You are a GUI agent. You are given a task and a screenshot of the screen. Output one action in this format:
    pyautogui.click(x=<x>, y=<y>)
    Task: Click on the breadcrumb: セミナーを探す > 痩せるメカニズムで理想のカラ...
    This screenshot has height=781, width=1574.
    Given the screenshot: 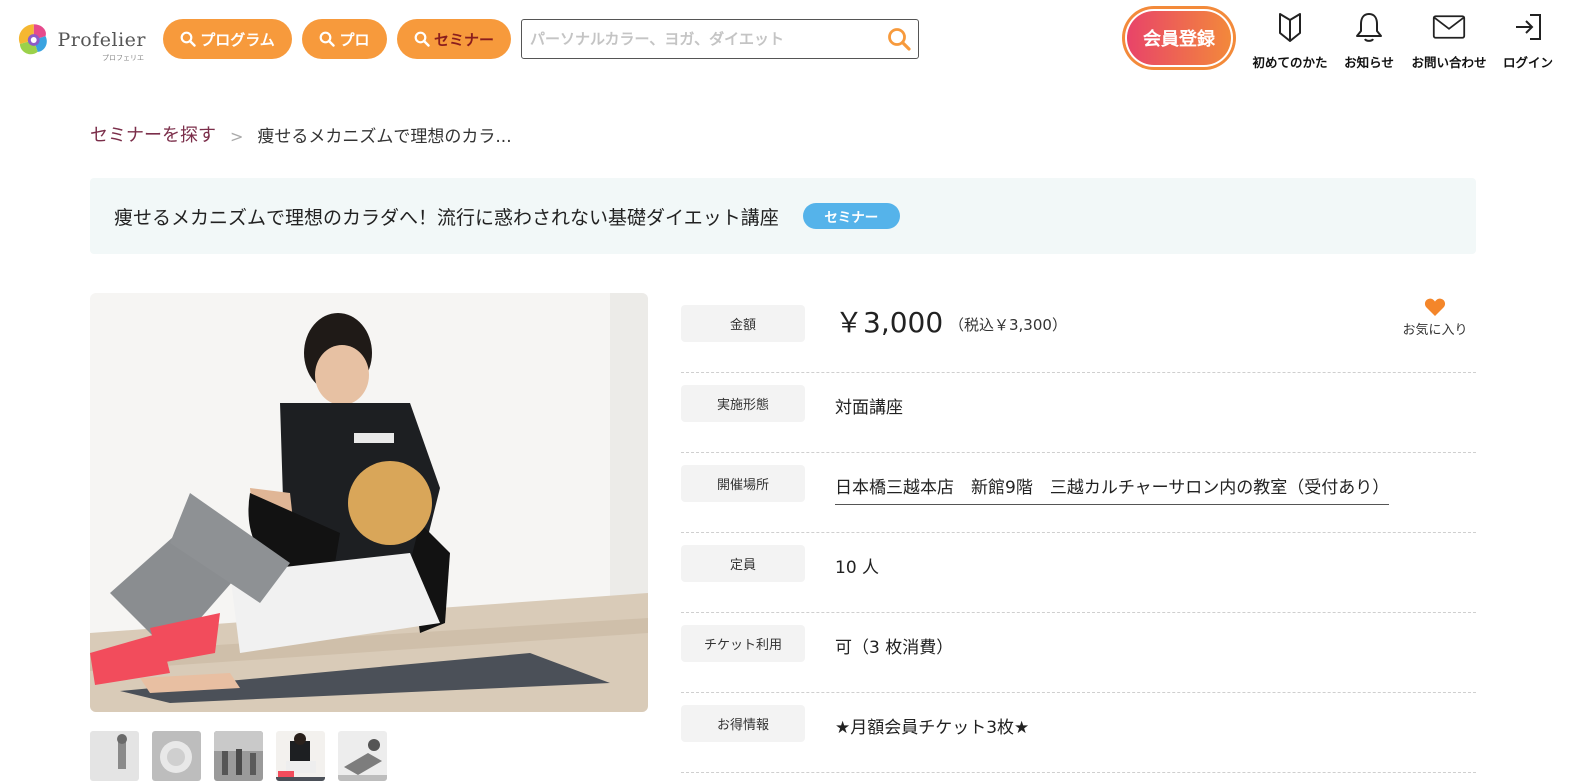 What is the action you would take?
    pyautogui.click(x=301, y=134)
    